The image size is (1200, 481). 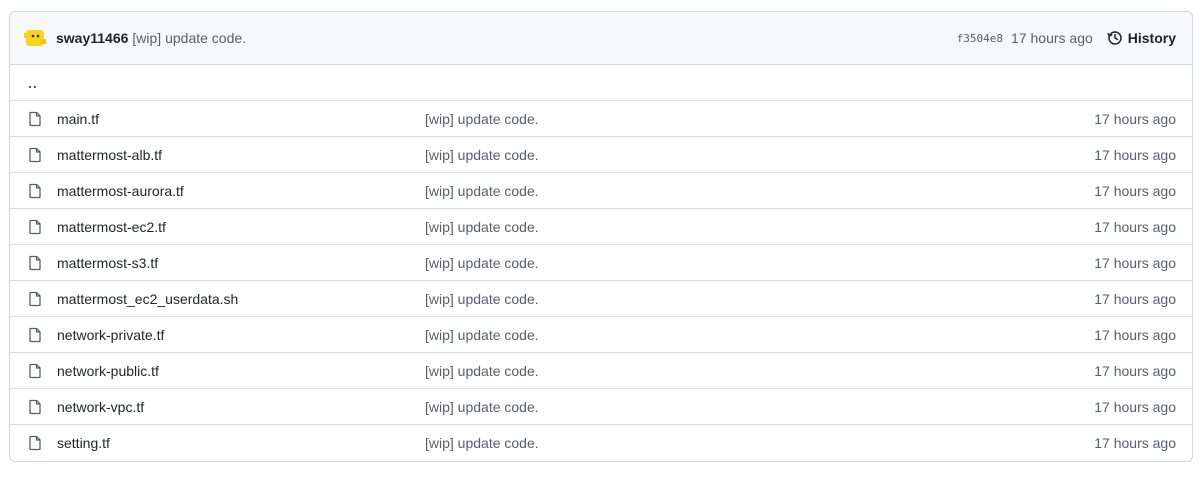 What do you see at coordinates (189, 38) in the screenshot?
I see `commit-message-link: [wip] update code.` at bounding box center [189, 38].